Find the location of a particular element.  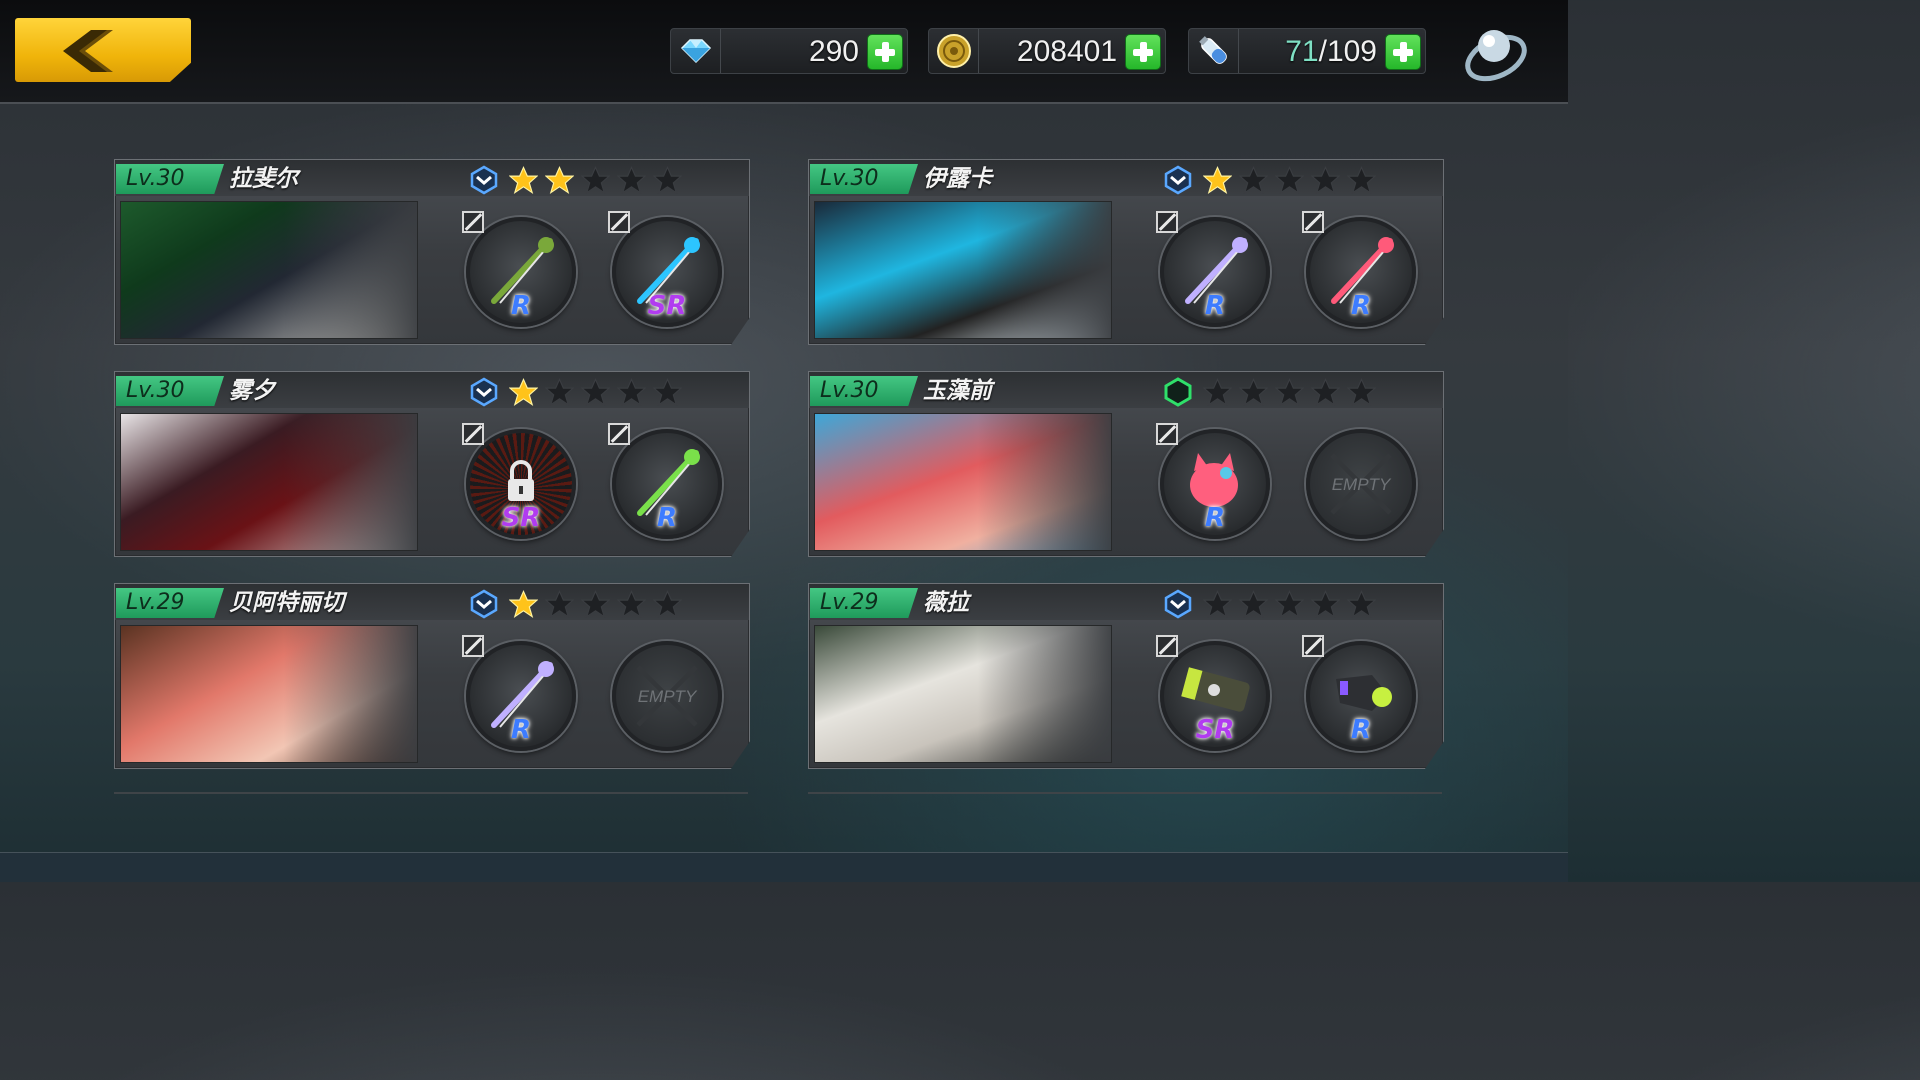

stamina-value: 71/109 is located at coordinates (1331, 52).